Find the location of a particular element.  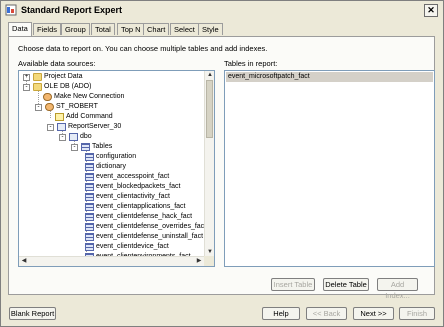

tree-item-table: event_clientdefense_overrides_fact is located at coordinates (145, 227).